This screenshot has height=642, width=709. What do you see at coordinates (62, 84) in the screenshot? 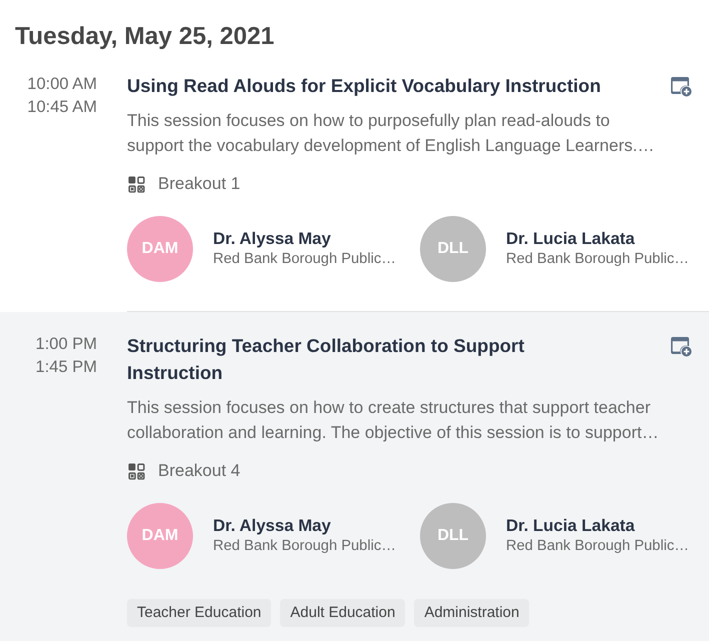
I see `start-time: 10:00 AM` at bounding box center [62, 84].